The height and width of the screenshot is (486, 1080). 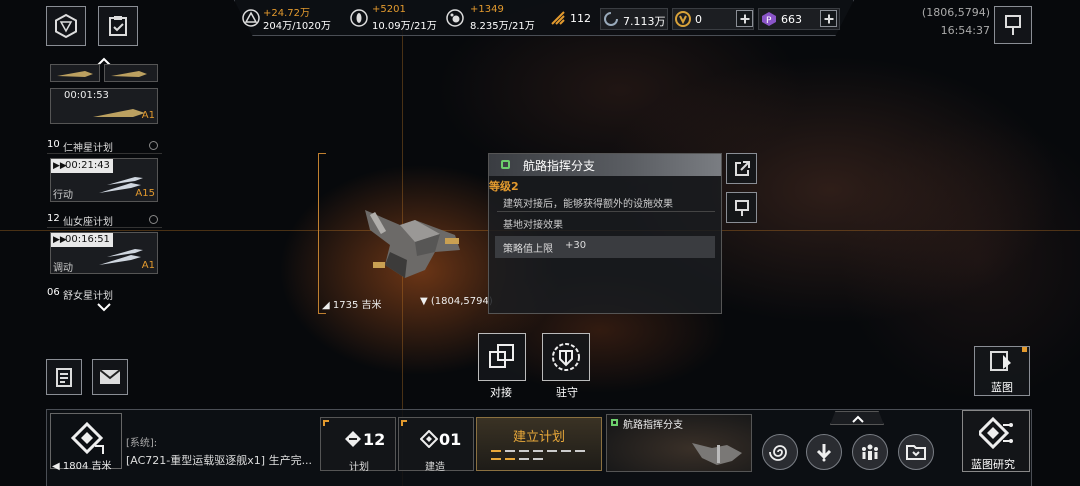 What do you see at coordinates (996, 441) in the screenshot?
I see `blueprint-research-button: 蓝图研究` at bounding box center [996, 441].